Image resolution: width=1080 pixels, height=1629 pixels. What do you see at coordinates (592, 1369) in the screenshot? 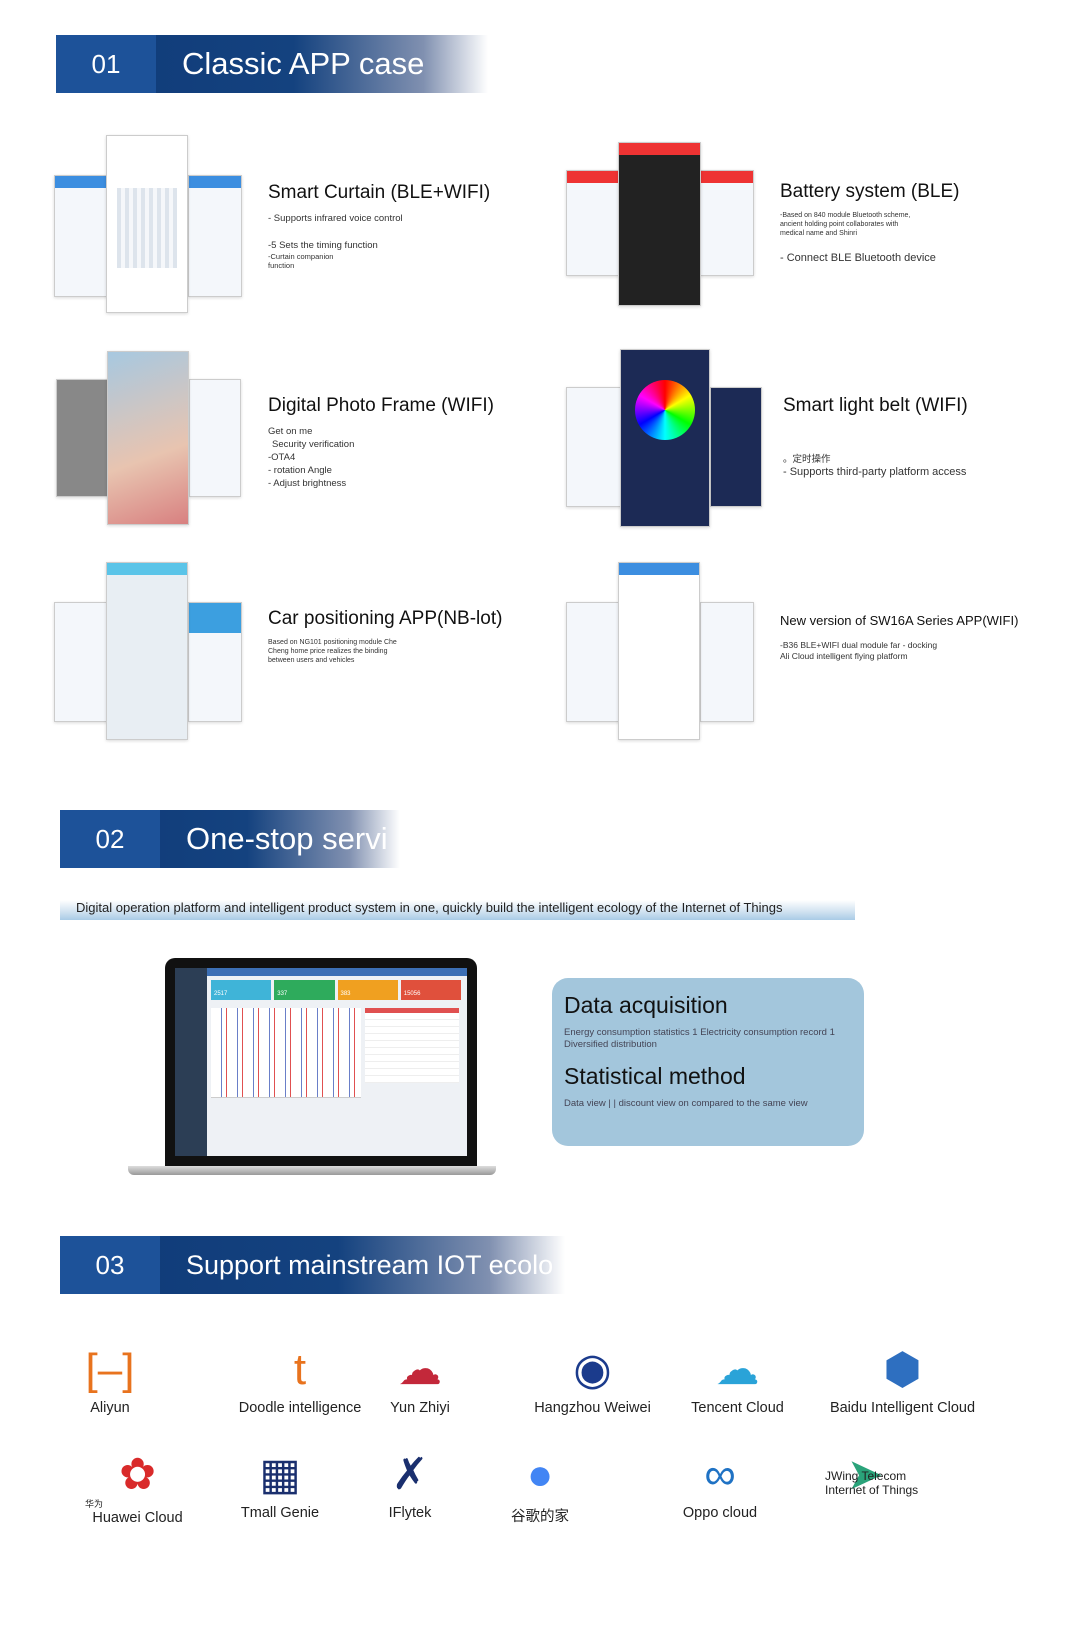
I see `weiwei-logo-icon: ◉` at bounding box center [592, 1369].